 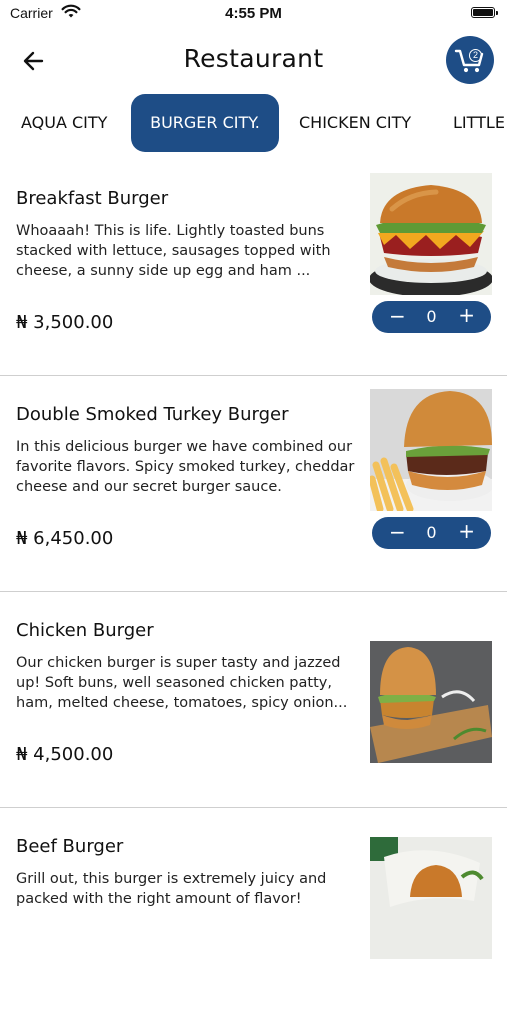 I want to click on tab-little-c: LITTLE C, so click(x=480, y=123).